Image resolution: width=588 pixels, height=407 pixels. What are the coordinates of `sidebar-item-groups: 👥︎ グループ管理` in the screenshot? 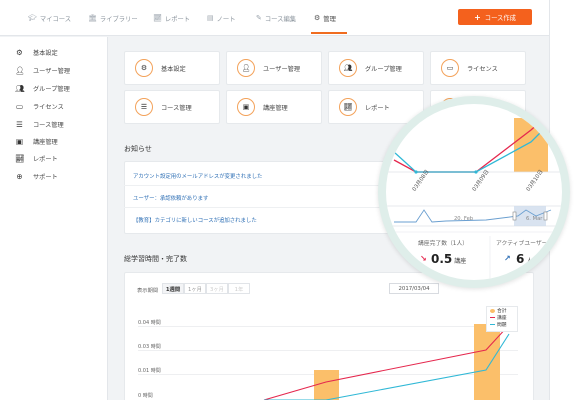 It's located at (42, 88).